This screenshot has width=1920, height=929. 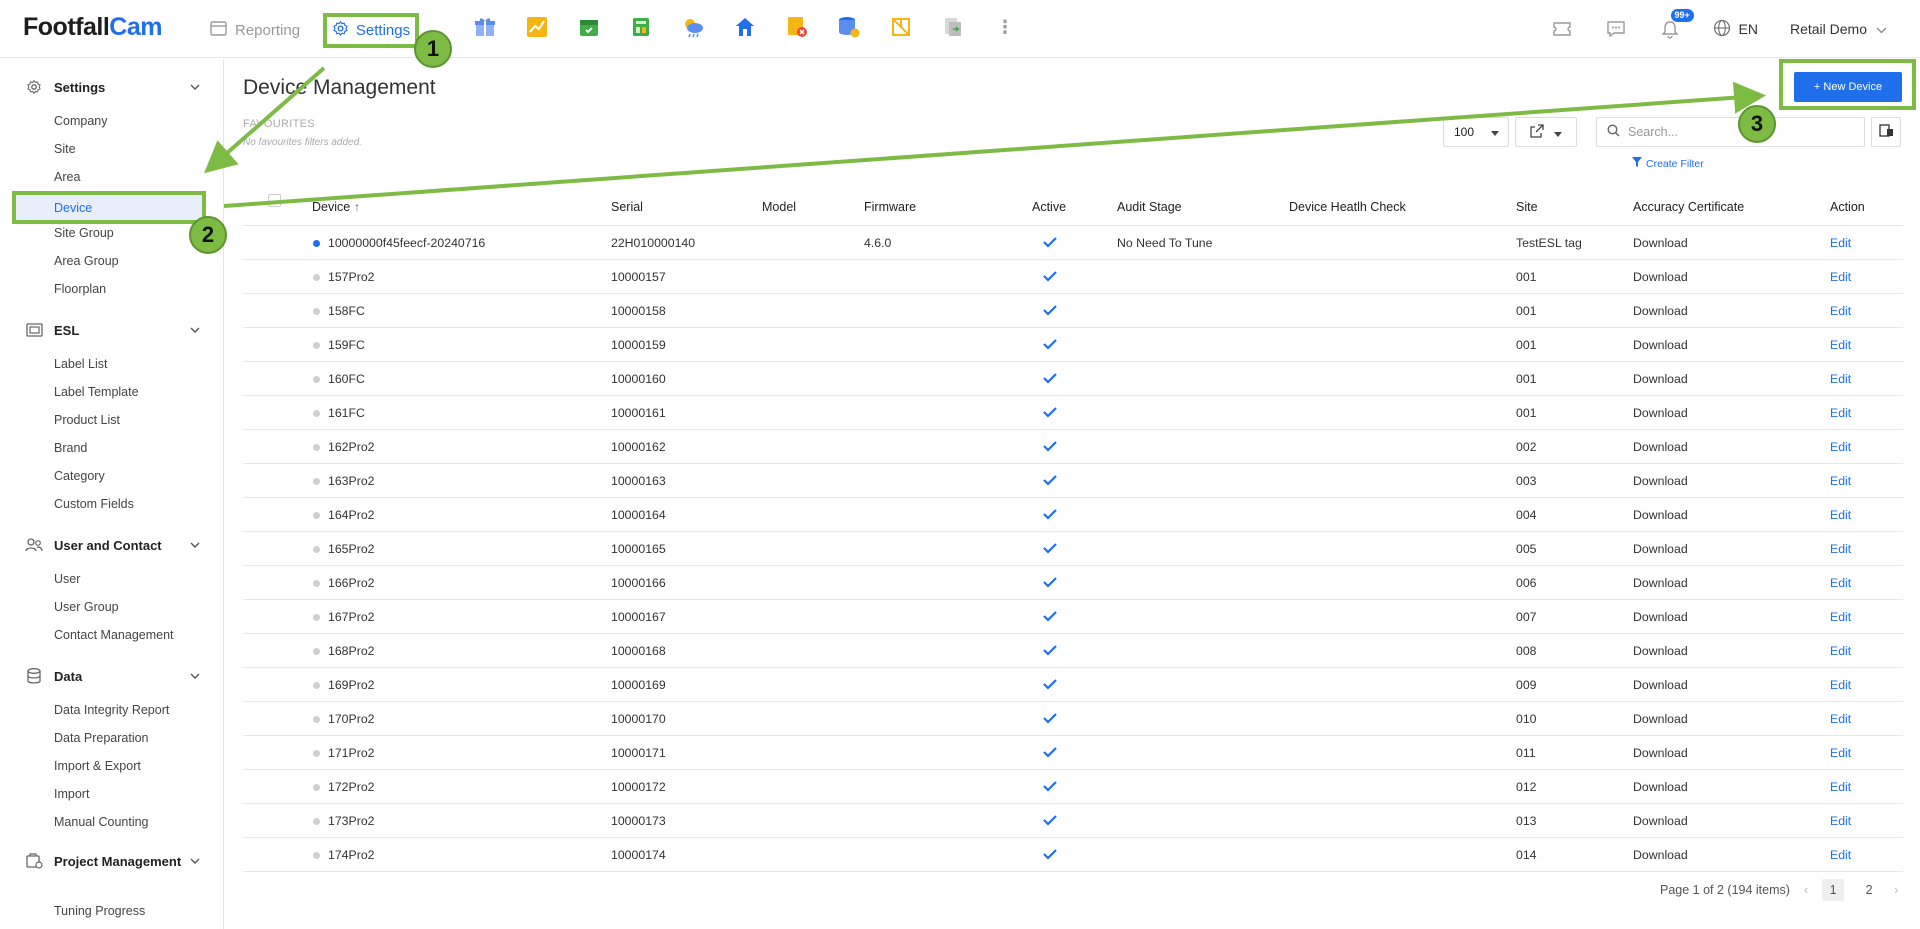 I want to click on sidebar-item-user-group: User Group, so click(x=86, y=607).